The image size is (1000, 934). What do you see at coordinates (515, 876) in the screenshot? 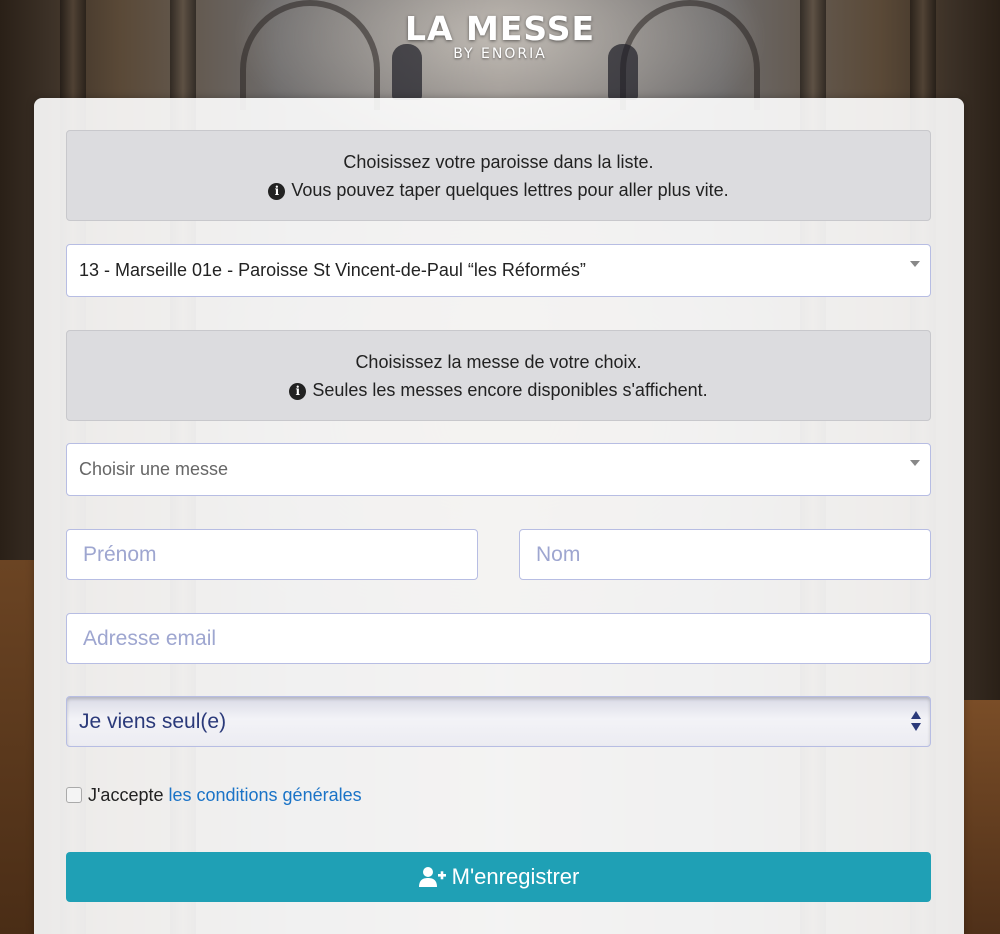
I see `register-button-label: M'enregistrer` at bounding box center [515, 876].